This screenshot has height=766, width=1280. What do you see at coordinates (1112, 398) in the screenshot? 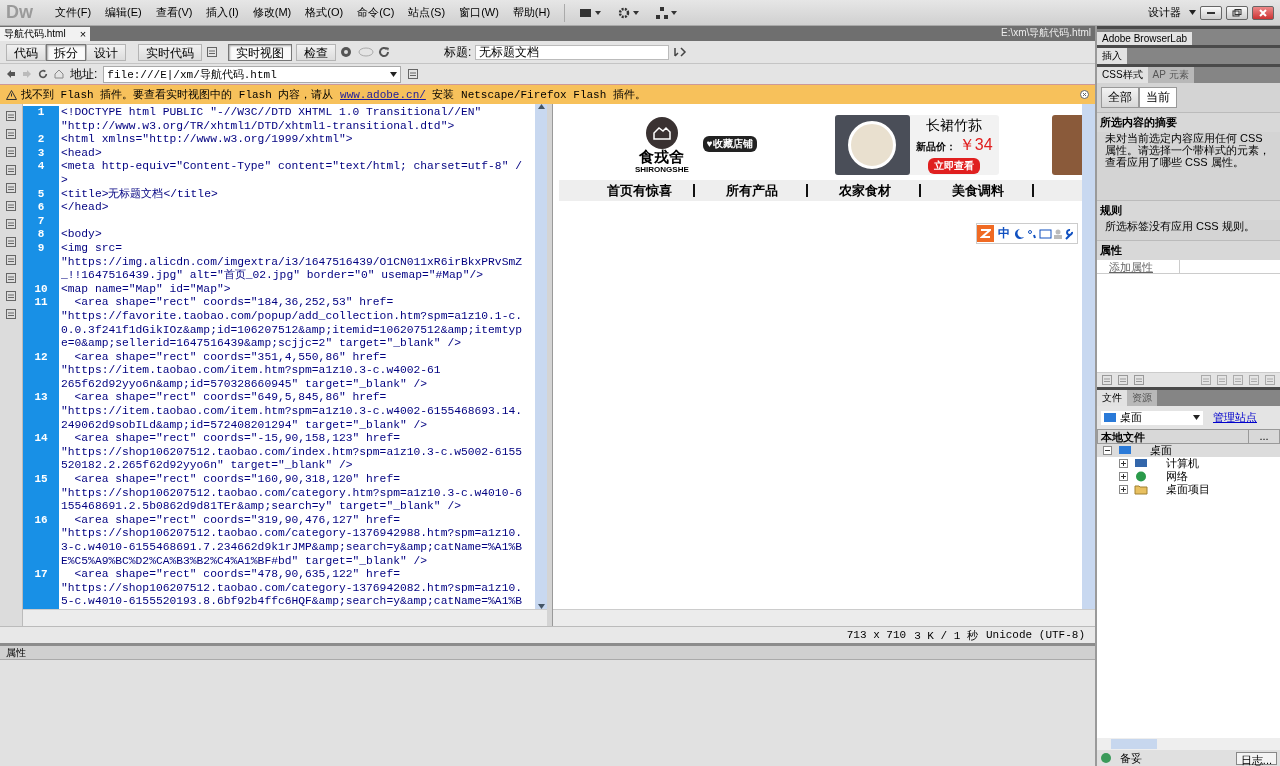
I see `panel-tab: 文件` at bounding box center [1112, 398].